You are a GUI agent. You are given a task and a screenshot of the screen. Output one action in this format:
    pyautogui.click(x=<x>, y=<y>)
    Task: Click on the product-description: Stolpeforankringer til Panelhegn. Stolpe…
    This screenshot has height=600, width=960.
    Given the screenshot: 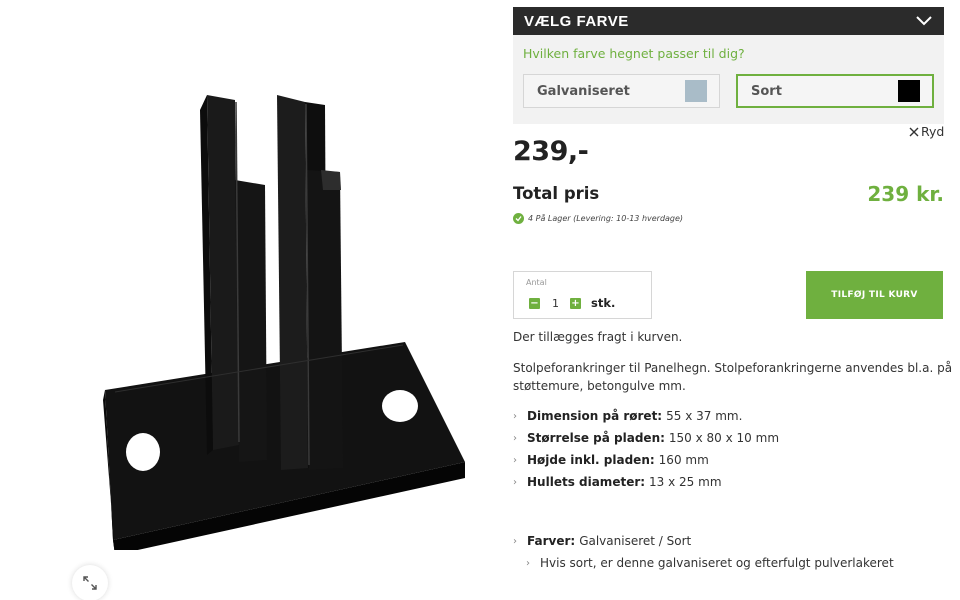 What is the action you would take?
    pyautogui.click(x=733, y=377)
    